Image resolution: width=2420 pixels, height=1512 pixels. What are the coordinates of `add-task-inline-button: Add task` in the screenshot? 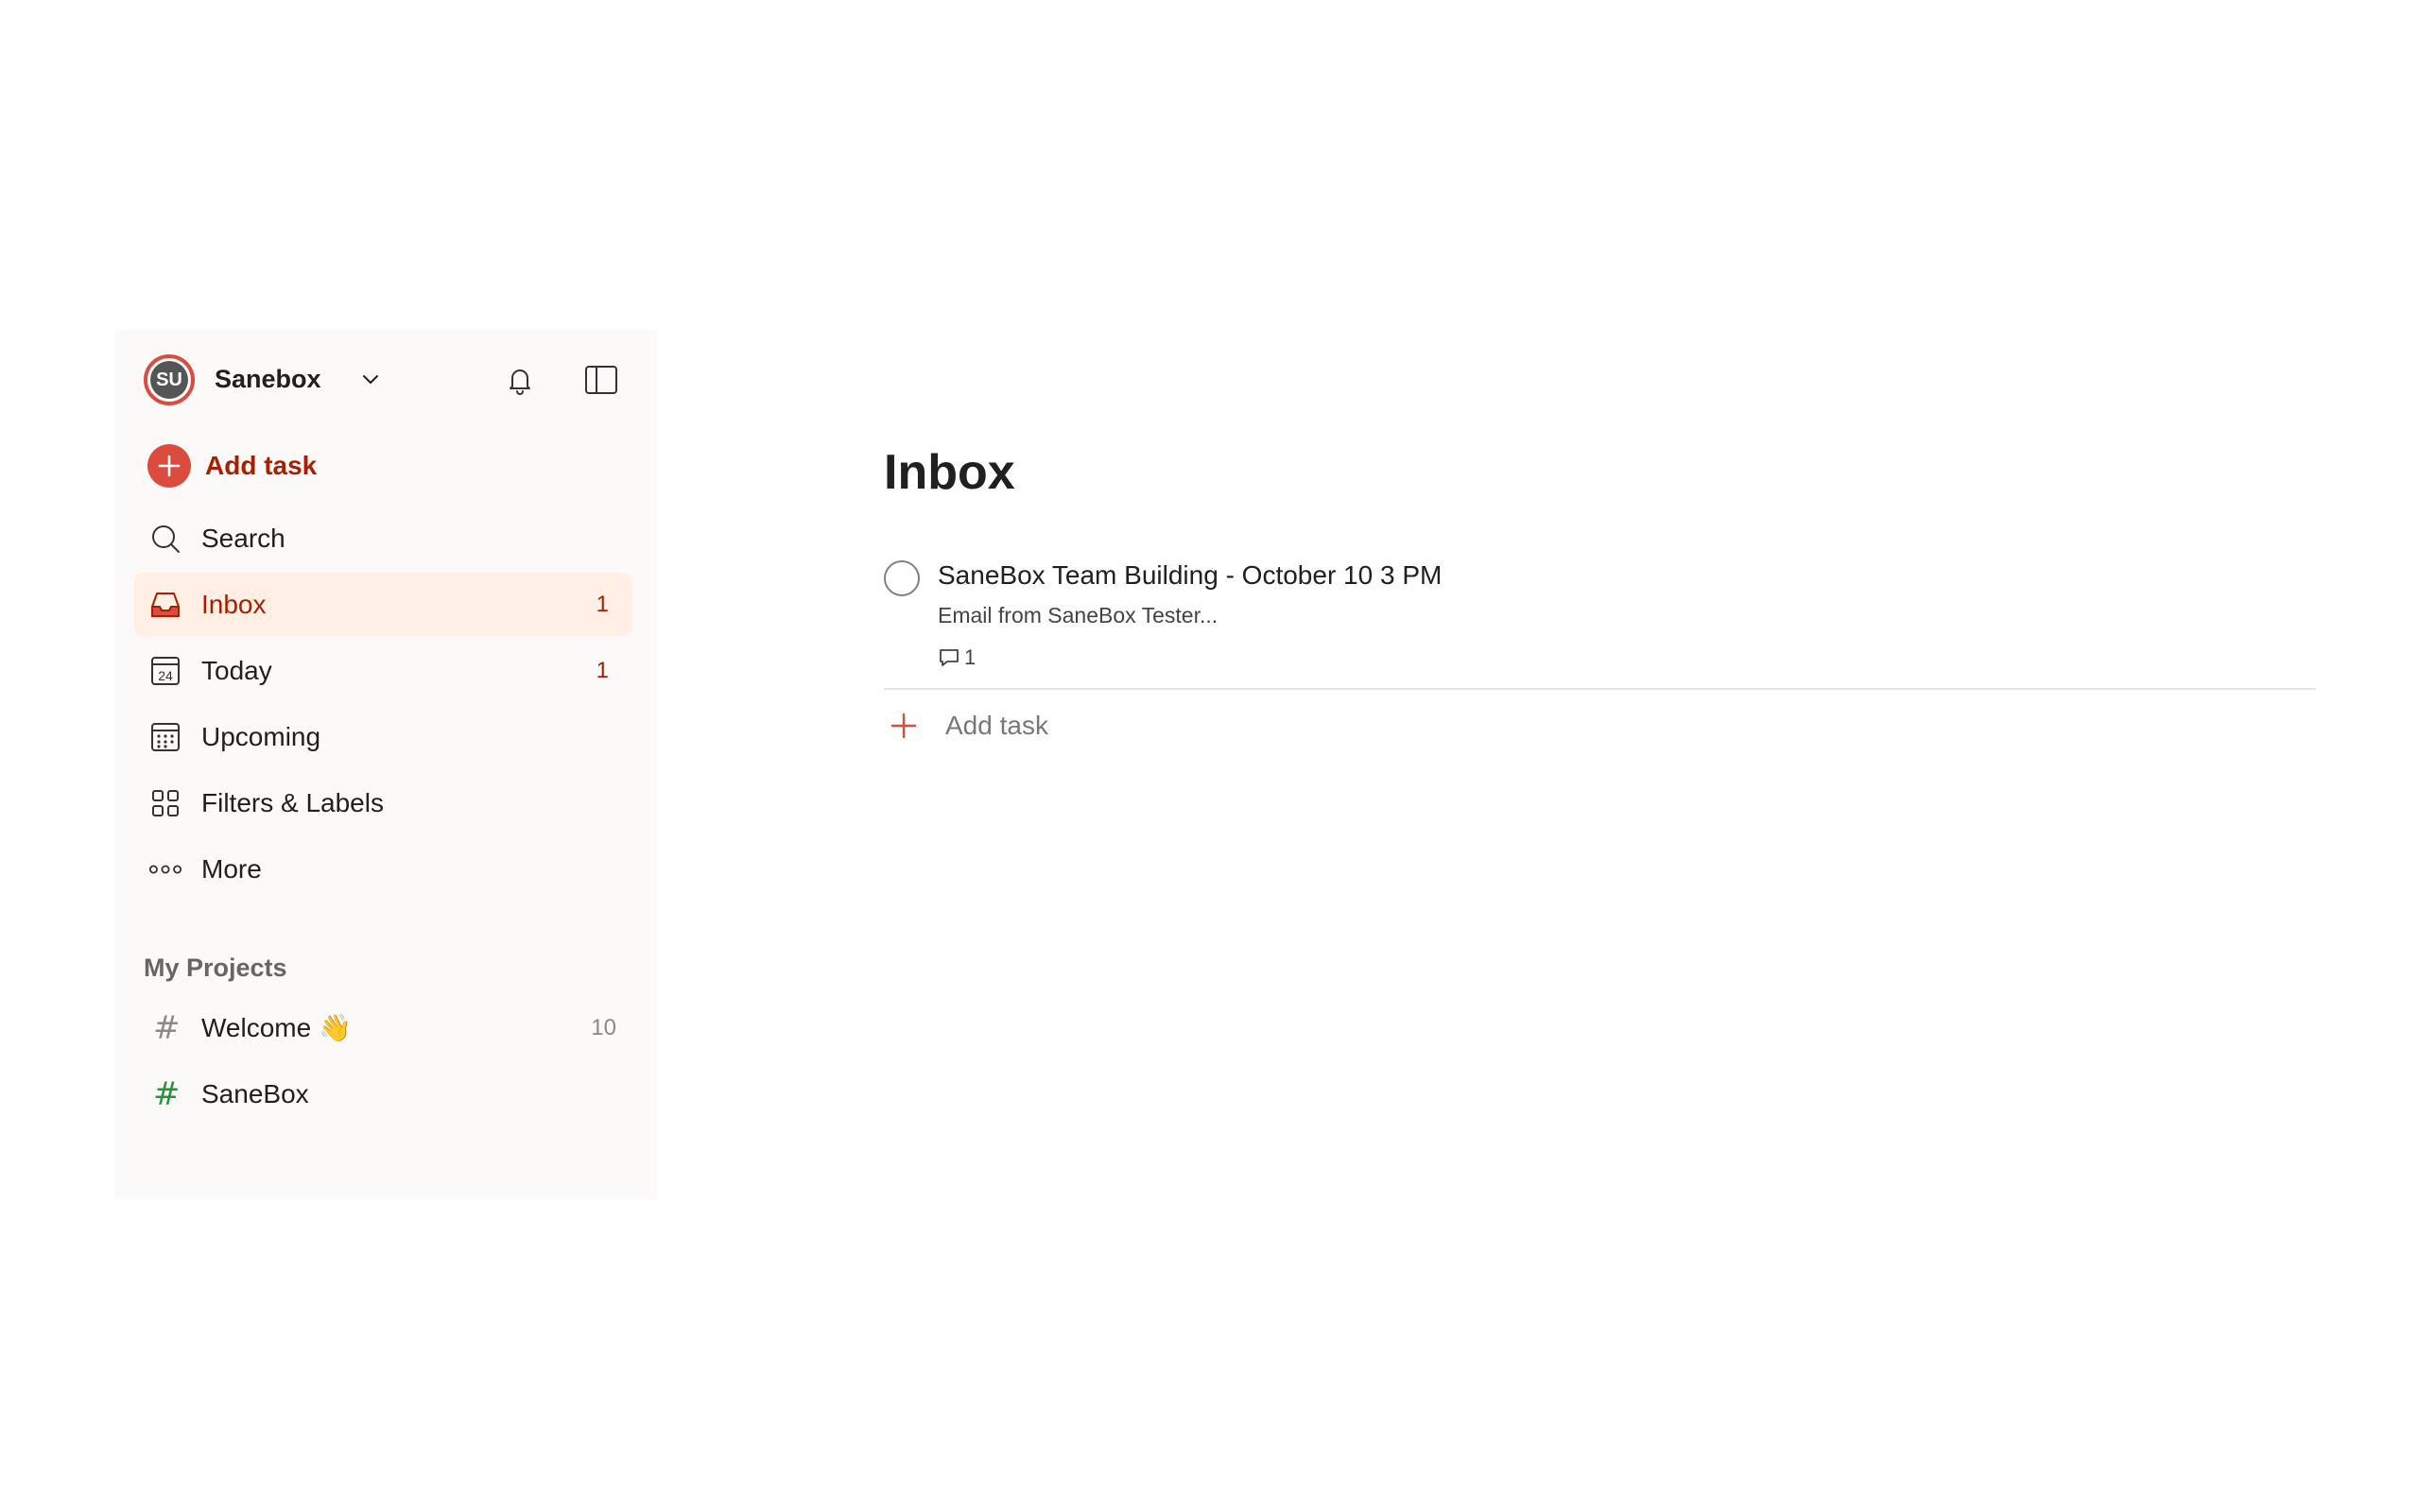 It's located at (969, 725).